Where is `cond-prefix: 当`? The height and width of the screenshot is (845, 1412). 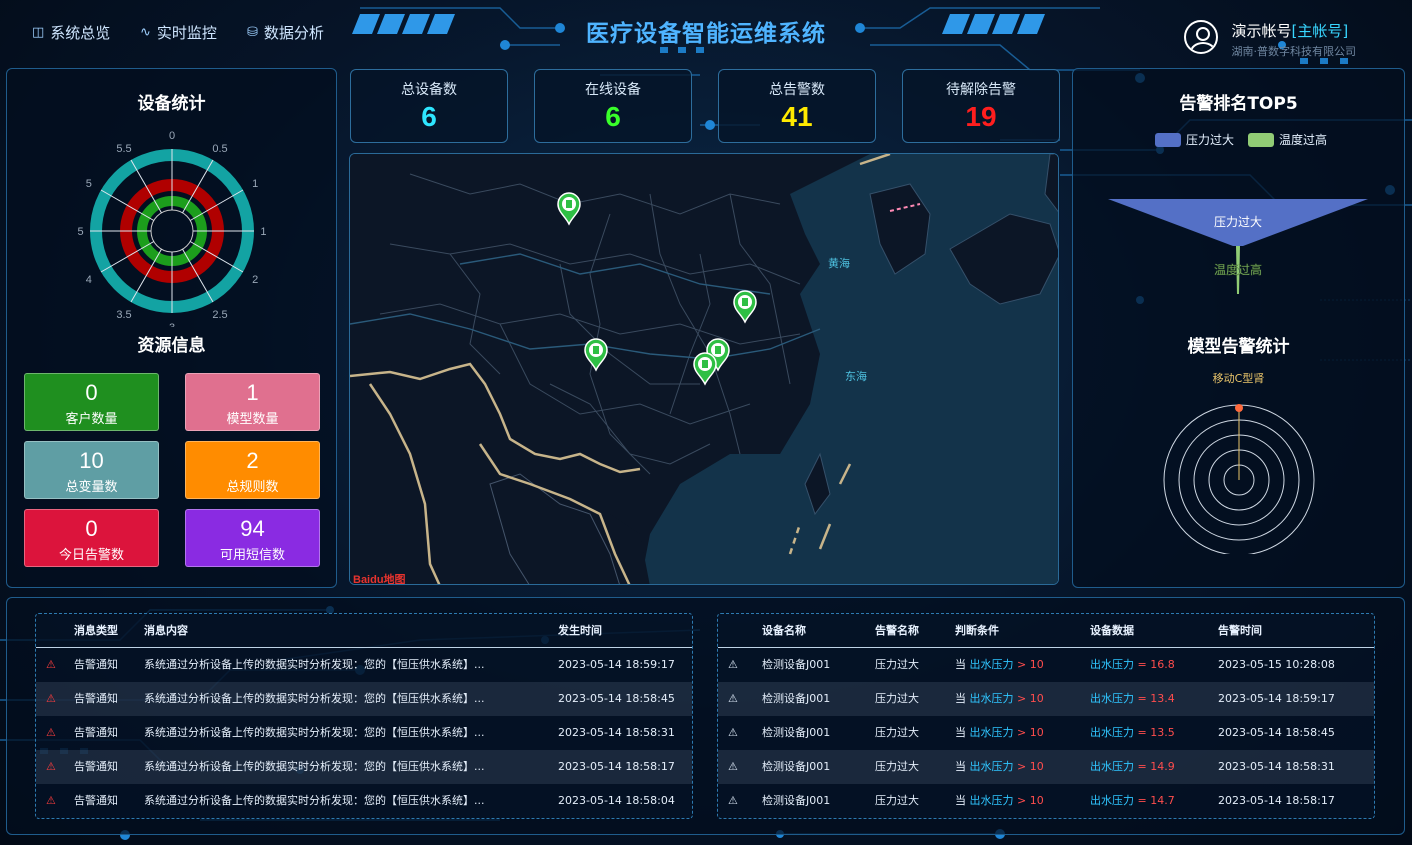
cond-prefix: 当 is located at coordinates (960, 664).